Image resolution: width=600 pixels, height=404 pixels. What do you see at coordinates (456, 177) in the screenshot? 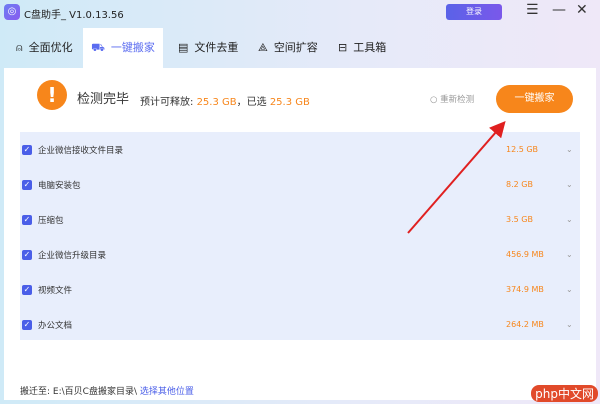
I see `annotation-arrow` at bounding box center [456, 177].